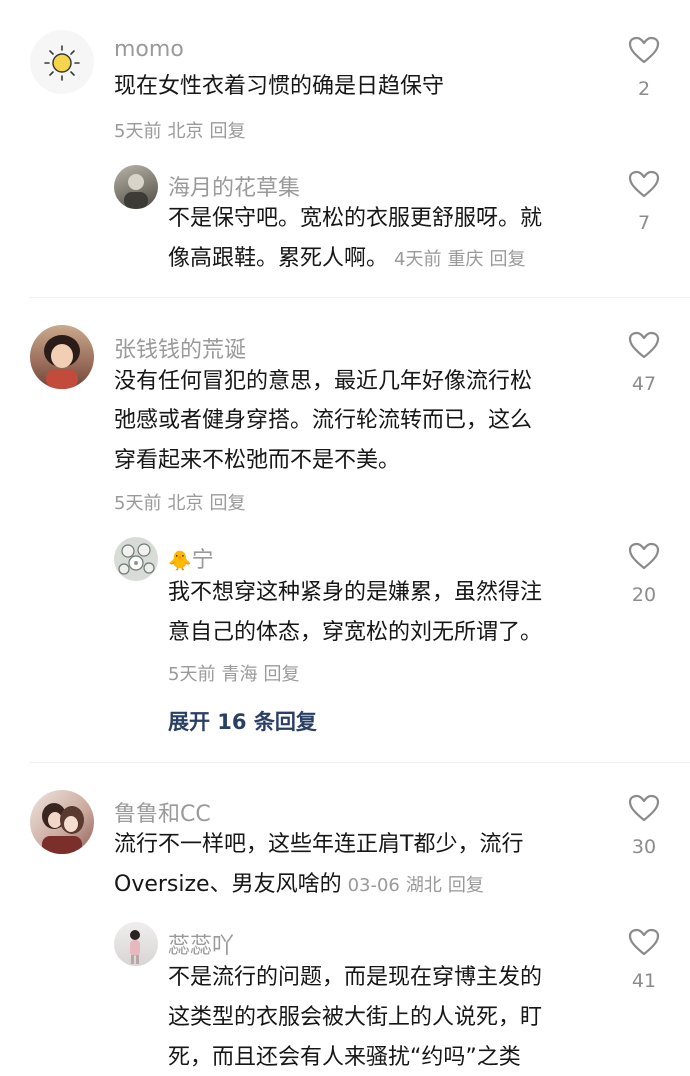 Image resolution: width=690 pixels, height=1076 pixels. I want to click on flower-avatar-icon, so click(136, 559).